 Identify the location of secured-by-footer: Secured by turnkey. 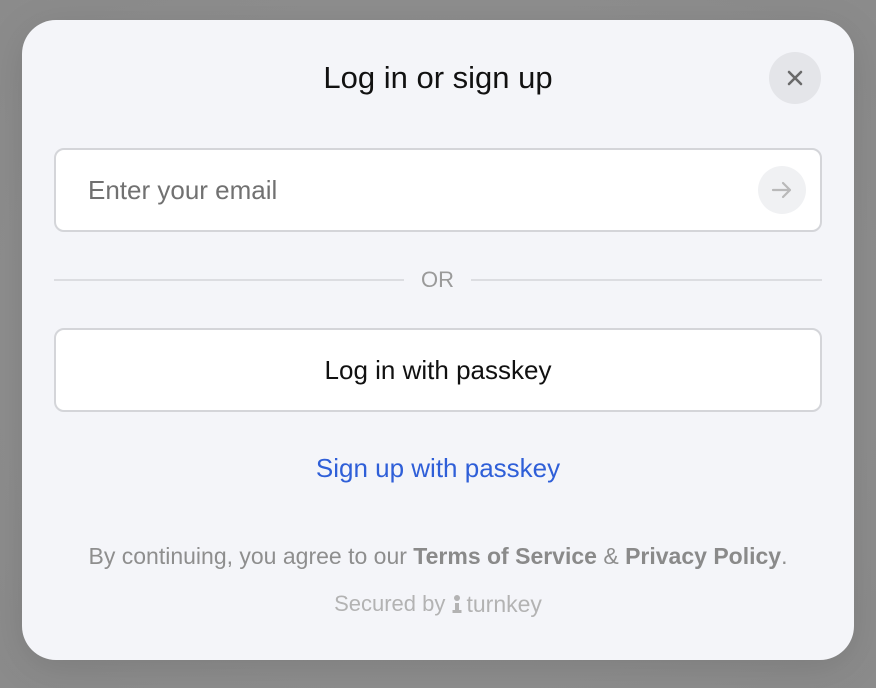
(438, 604).